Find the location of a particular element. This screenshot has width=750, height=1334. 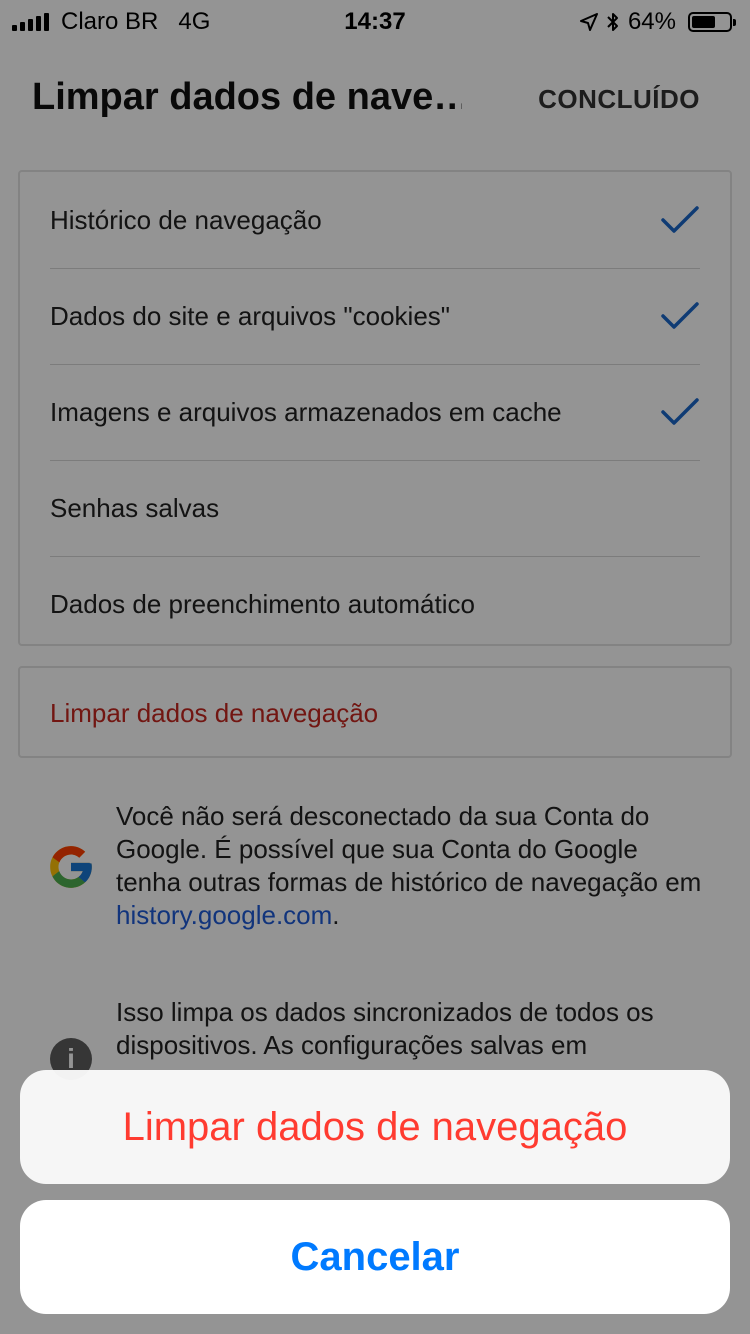

action-sheet-clear-button: Limpar dados de navegação is located at coordinates (375, 1127).